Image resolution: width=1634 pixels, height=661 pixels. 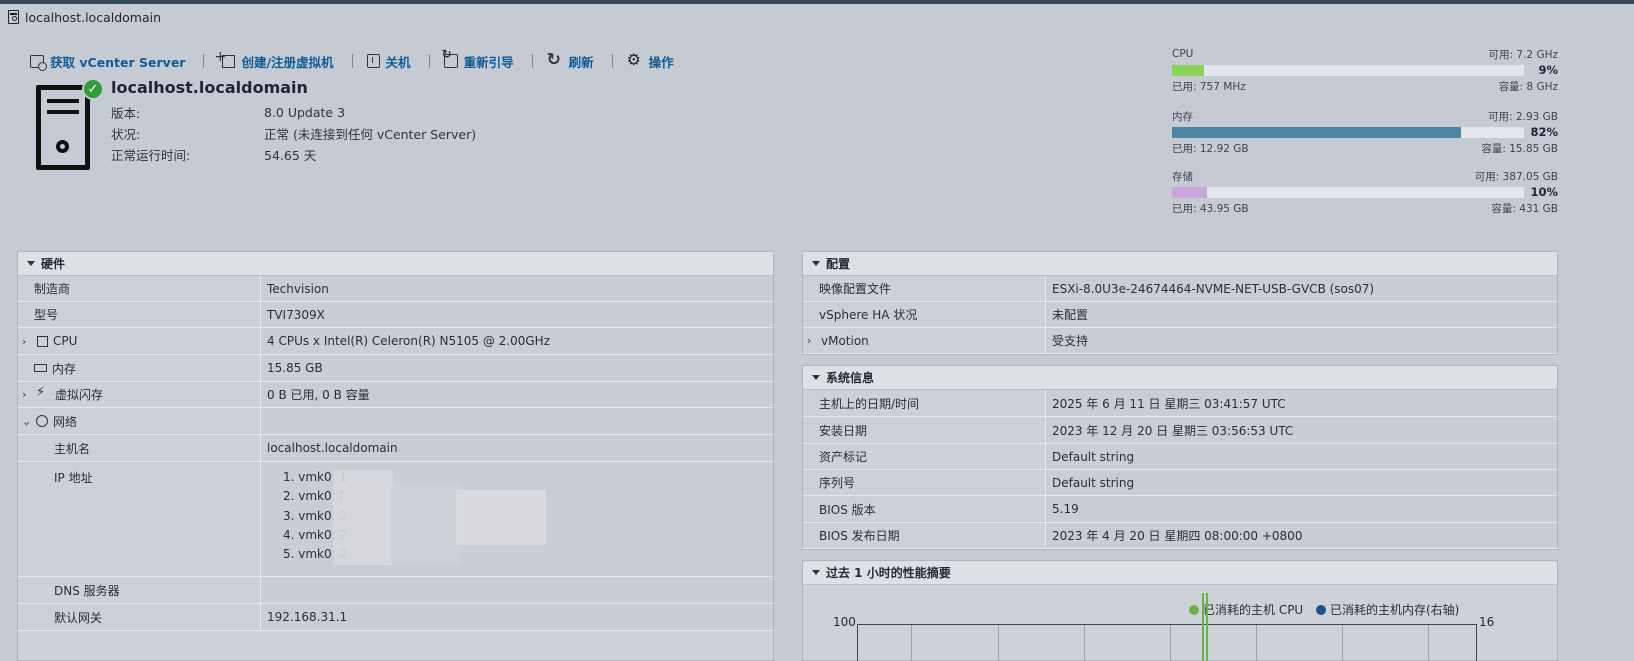 I want to click on status-ok-icon: ✓, so click(x=93, y=89).